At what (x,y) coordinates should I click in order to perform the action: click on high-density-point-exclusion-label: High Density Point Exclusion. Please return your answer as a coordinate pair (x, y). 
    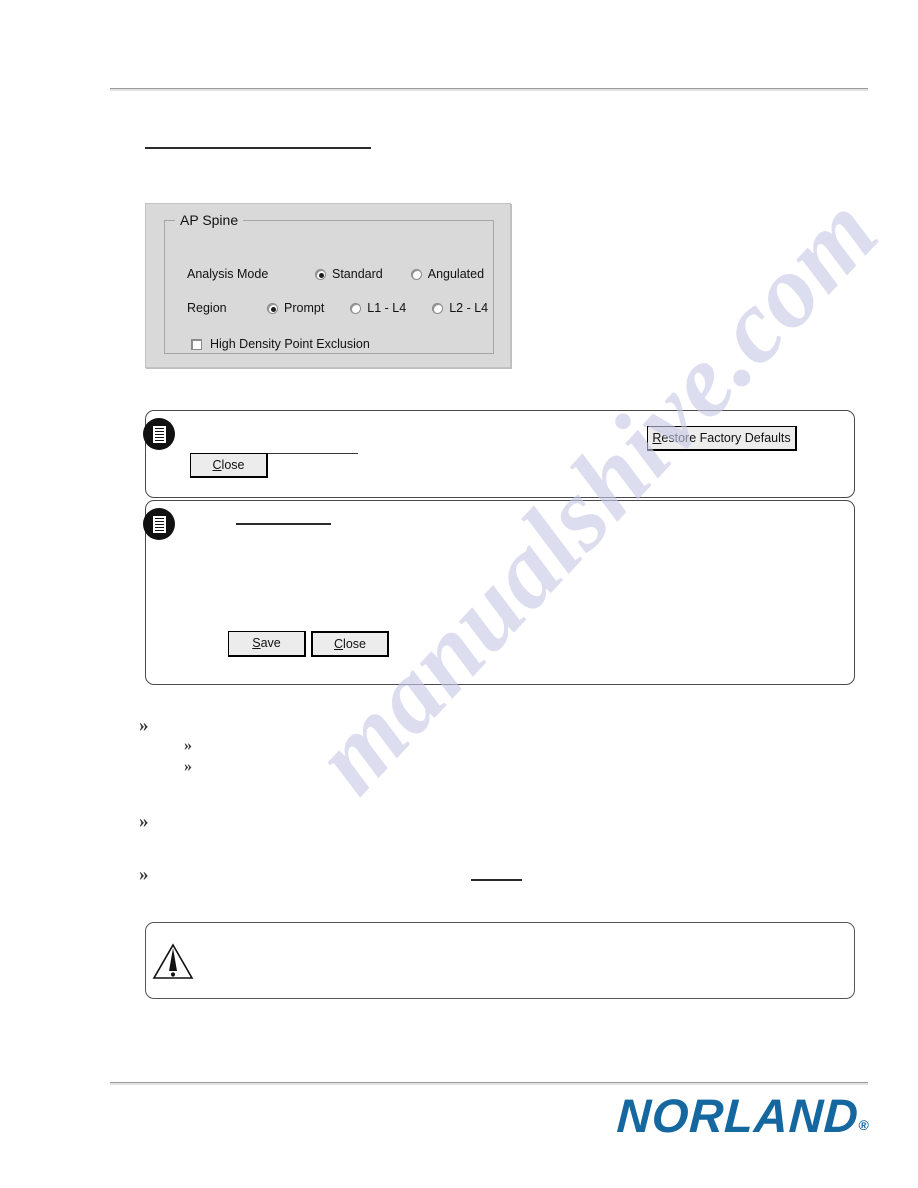
    Looking at the image, I should click on (290, 344).